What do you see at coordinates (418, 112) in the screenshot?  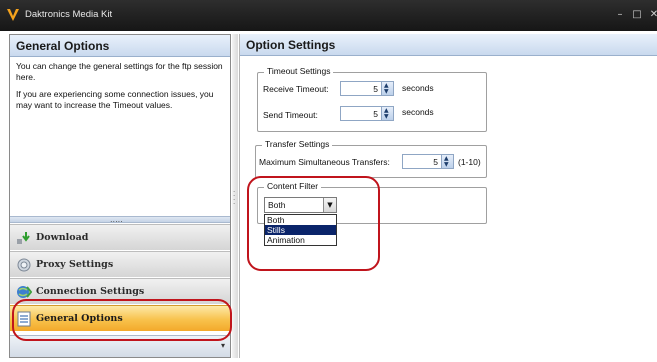 I see `send-timeout-unit: seconds` at bounding box center [418, 112].